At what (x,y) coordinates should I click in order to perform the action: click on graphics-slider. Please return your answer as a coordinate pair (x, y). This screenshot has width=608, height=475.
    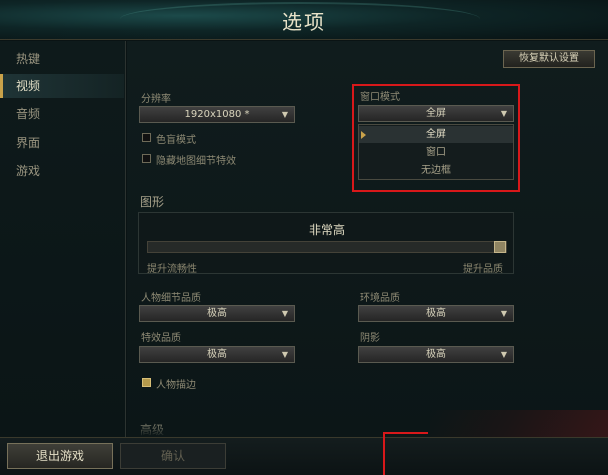
    Looking at the image, I should click on (327, 247).